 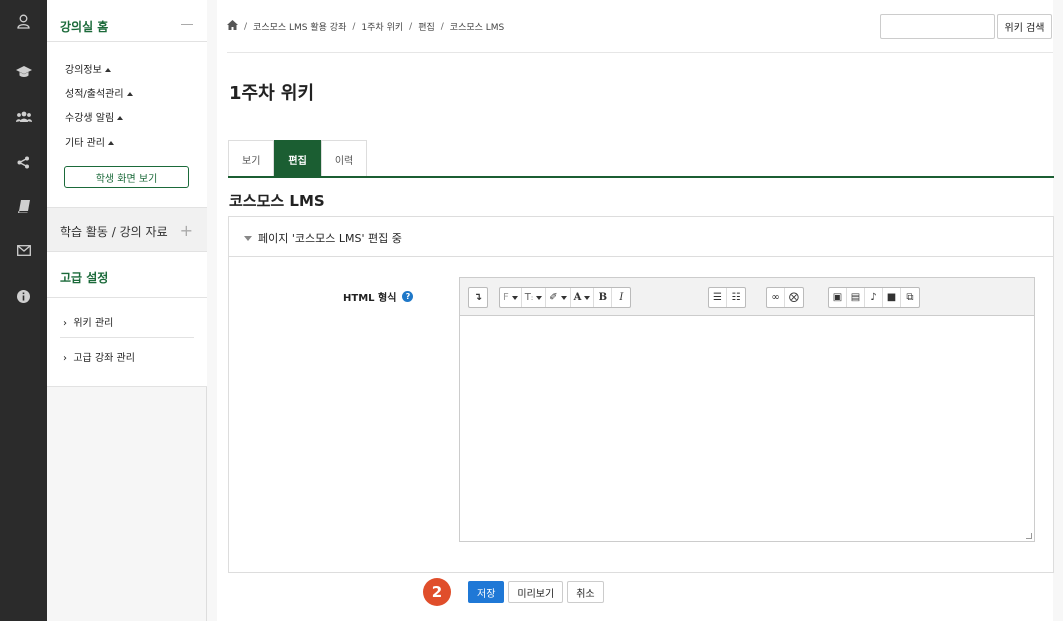 What do you see at coordinates (94, 116) in the screenshot?
I see `sidebar-item-notifications: 수강생 알림` at bounding box center [94, 116].